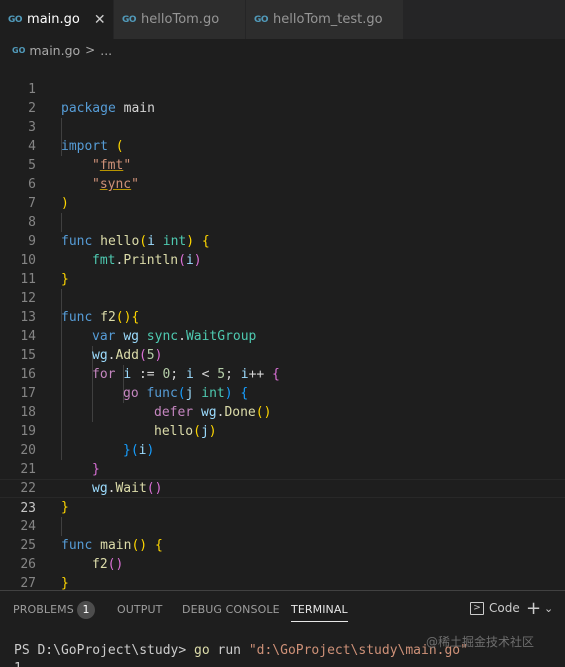 The width and height of the screenshot is (565, 667). I want to click on code-line: 12 func f2(){, so click(282, 297).